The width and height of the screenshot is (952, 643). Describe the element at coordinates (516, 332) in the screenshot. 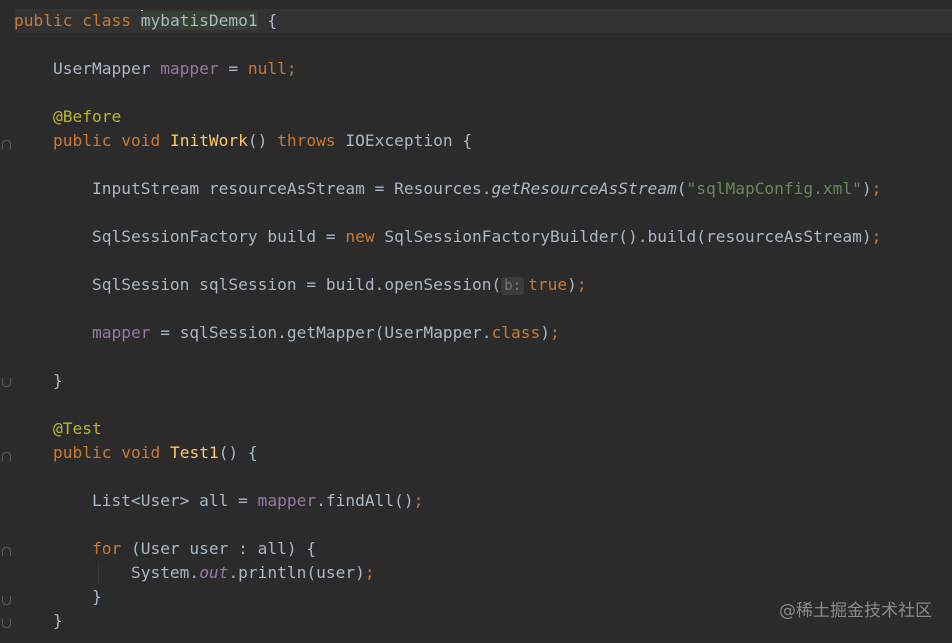

I see `keyword: class` at that location.